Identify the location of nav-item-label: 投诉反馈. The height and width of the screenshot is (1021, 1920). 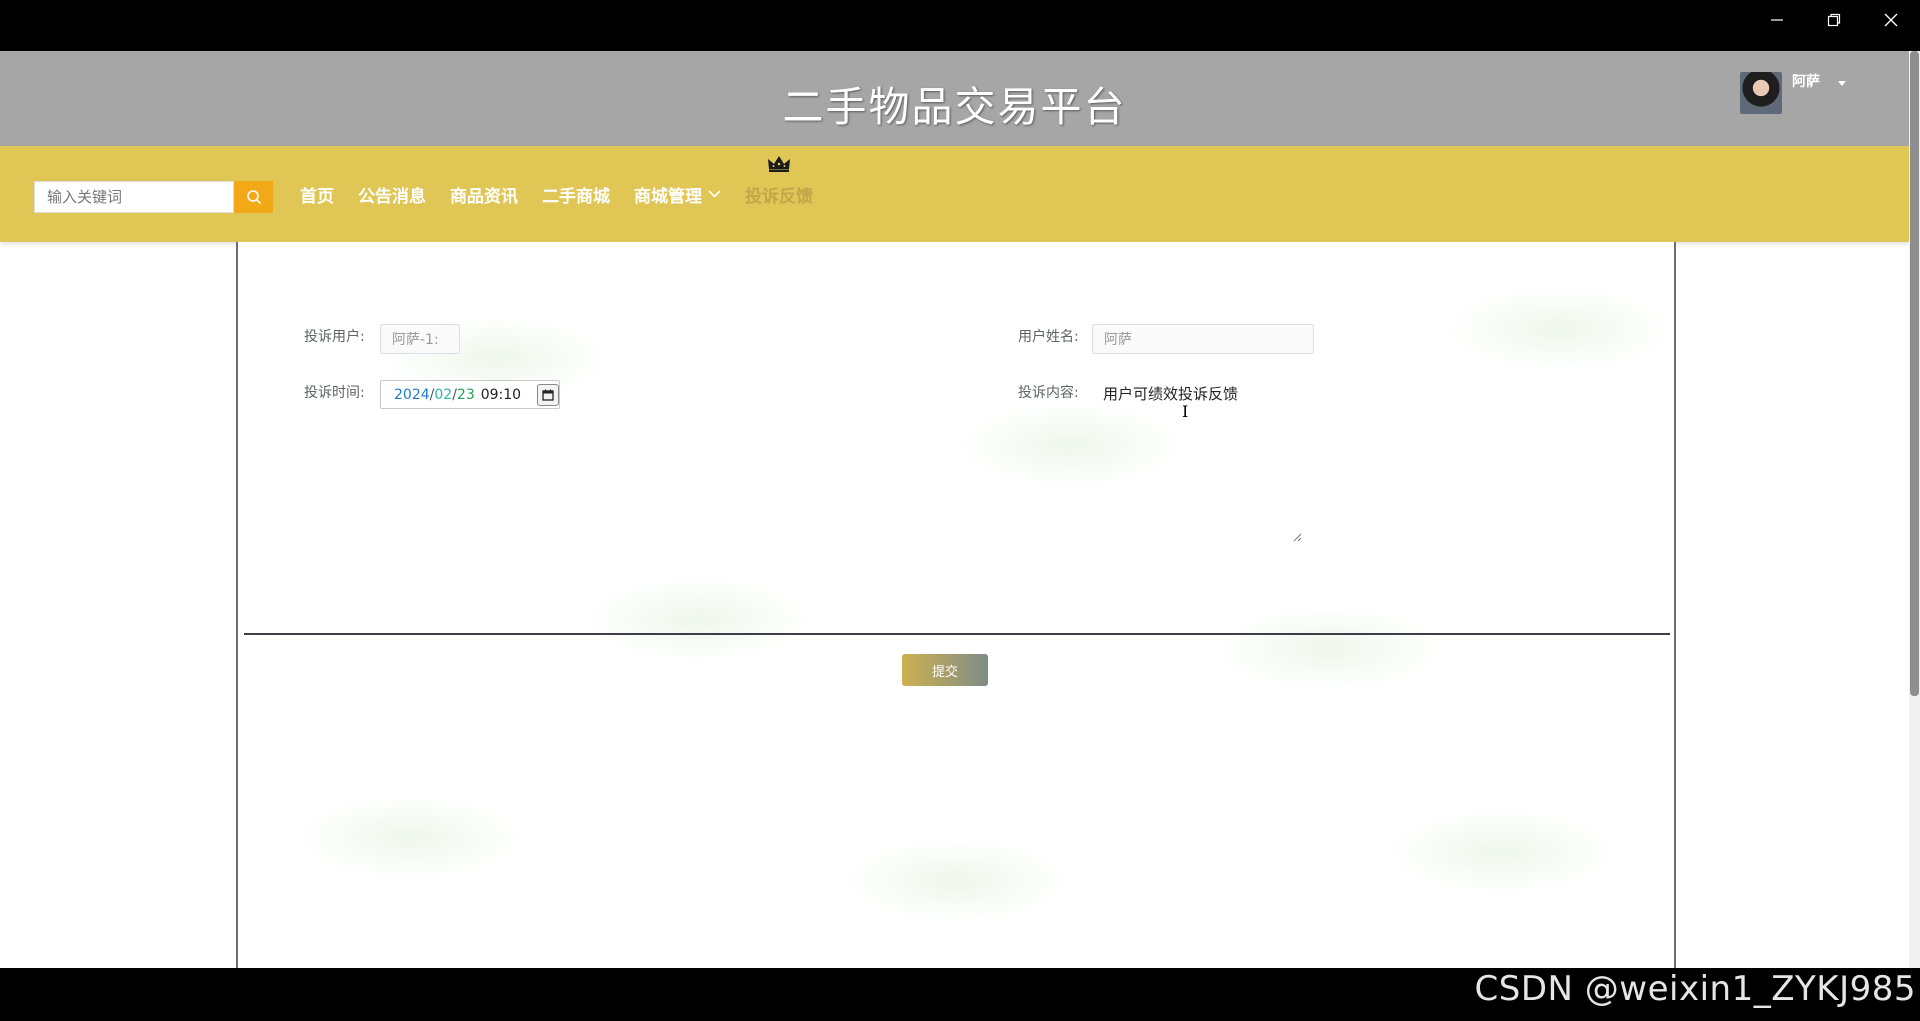
(779, 196).